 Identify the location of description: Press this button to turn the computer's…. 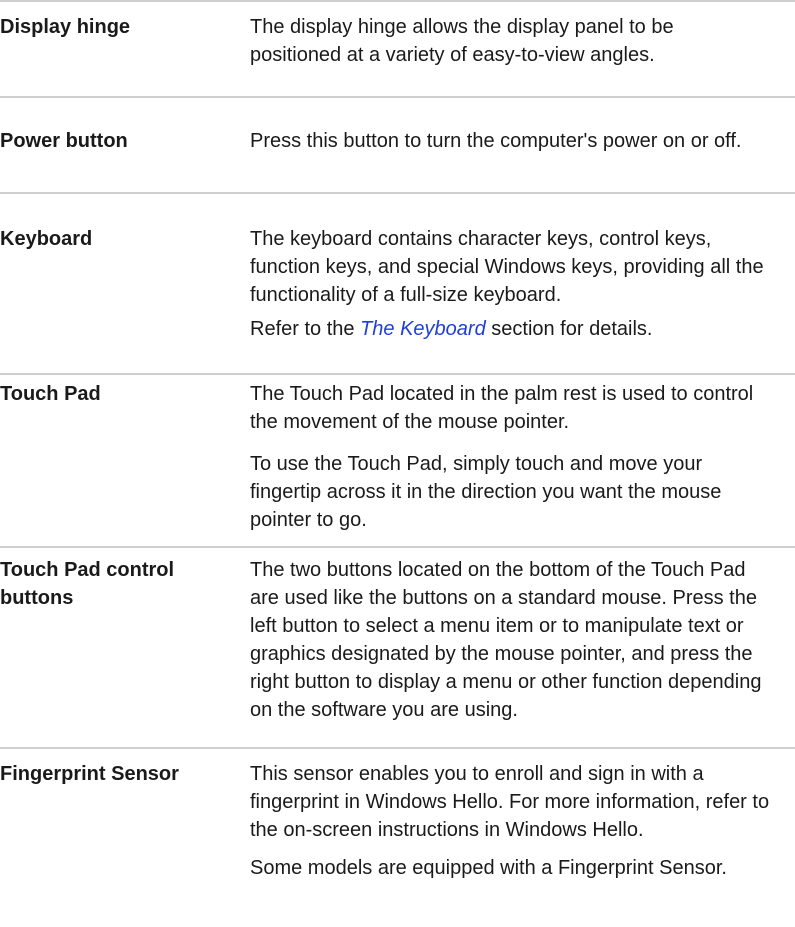
(510, 126).